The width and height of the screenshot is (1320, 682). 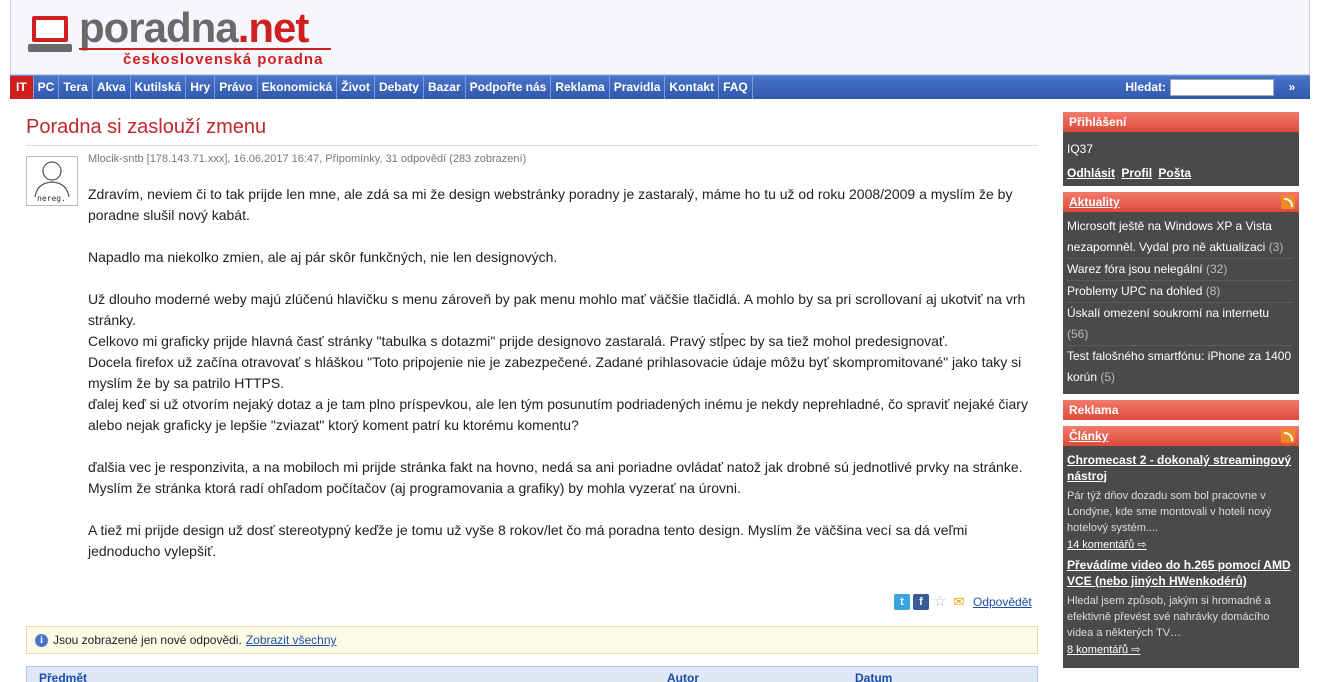 I want to click on laptop-icon, so click(x=50, y=34).